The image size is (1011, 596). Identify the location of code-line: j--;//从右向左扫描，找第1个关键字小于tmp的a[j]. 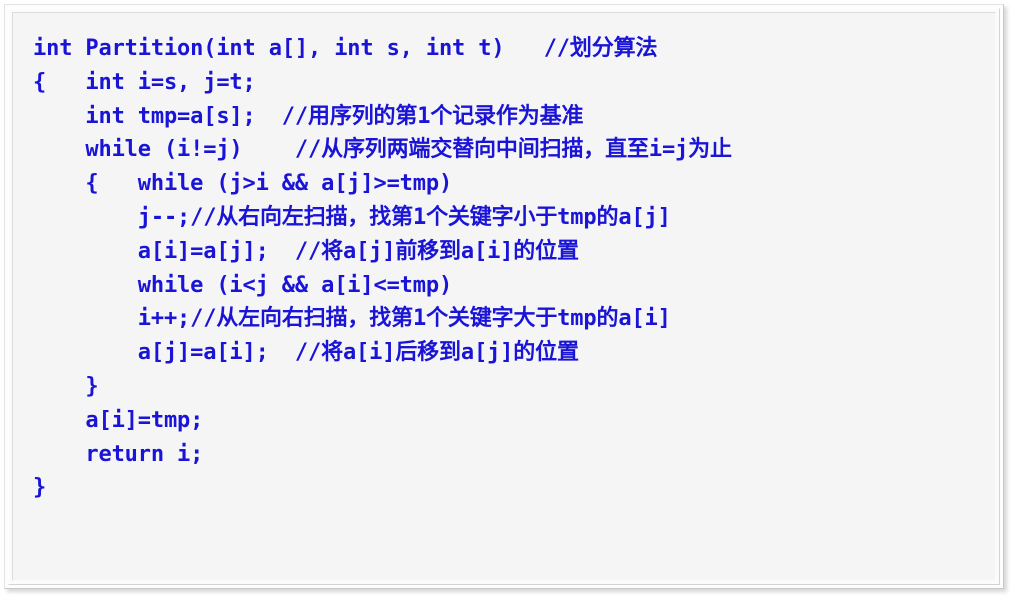
(352, 217).